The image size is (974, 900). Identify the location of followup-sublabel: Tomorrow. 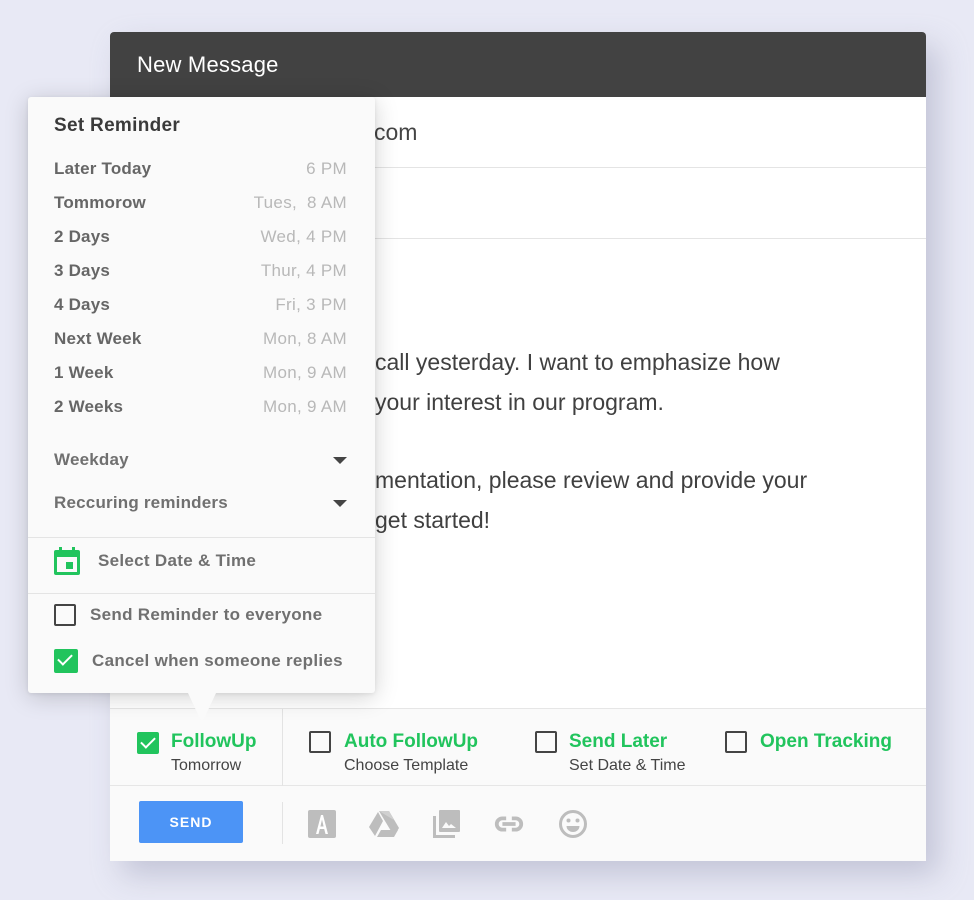
(206, 765).